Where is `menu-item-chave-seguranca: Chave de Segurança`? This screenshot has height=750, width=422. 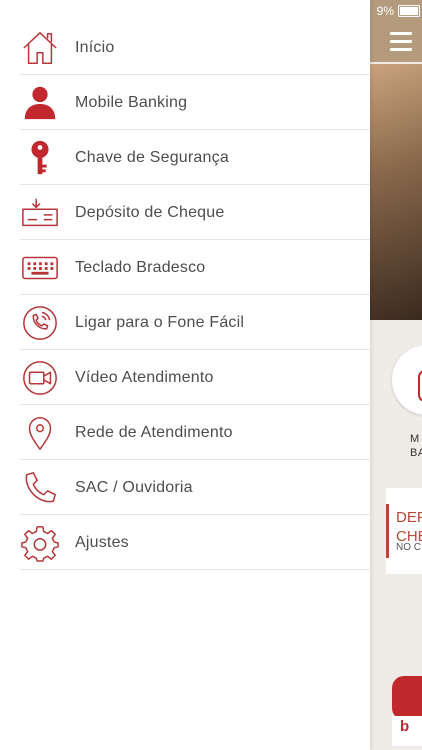
menu-item-chave-seguranca: Chave de Segurança is located at coordinates (185, 157).